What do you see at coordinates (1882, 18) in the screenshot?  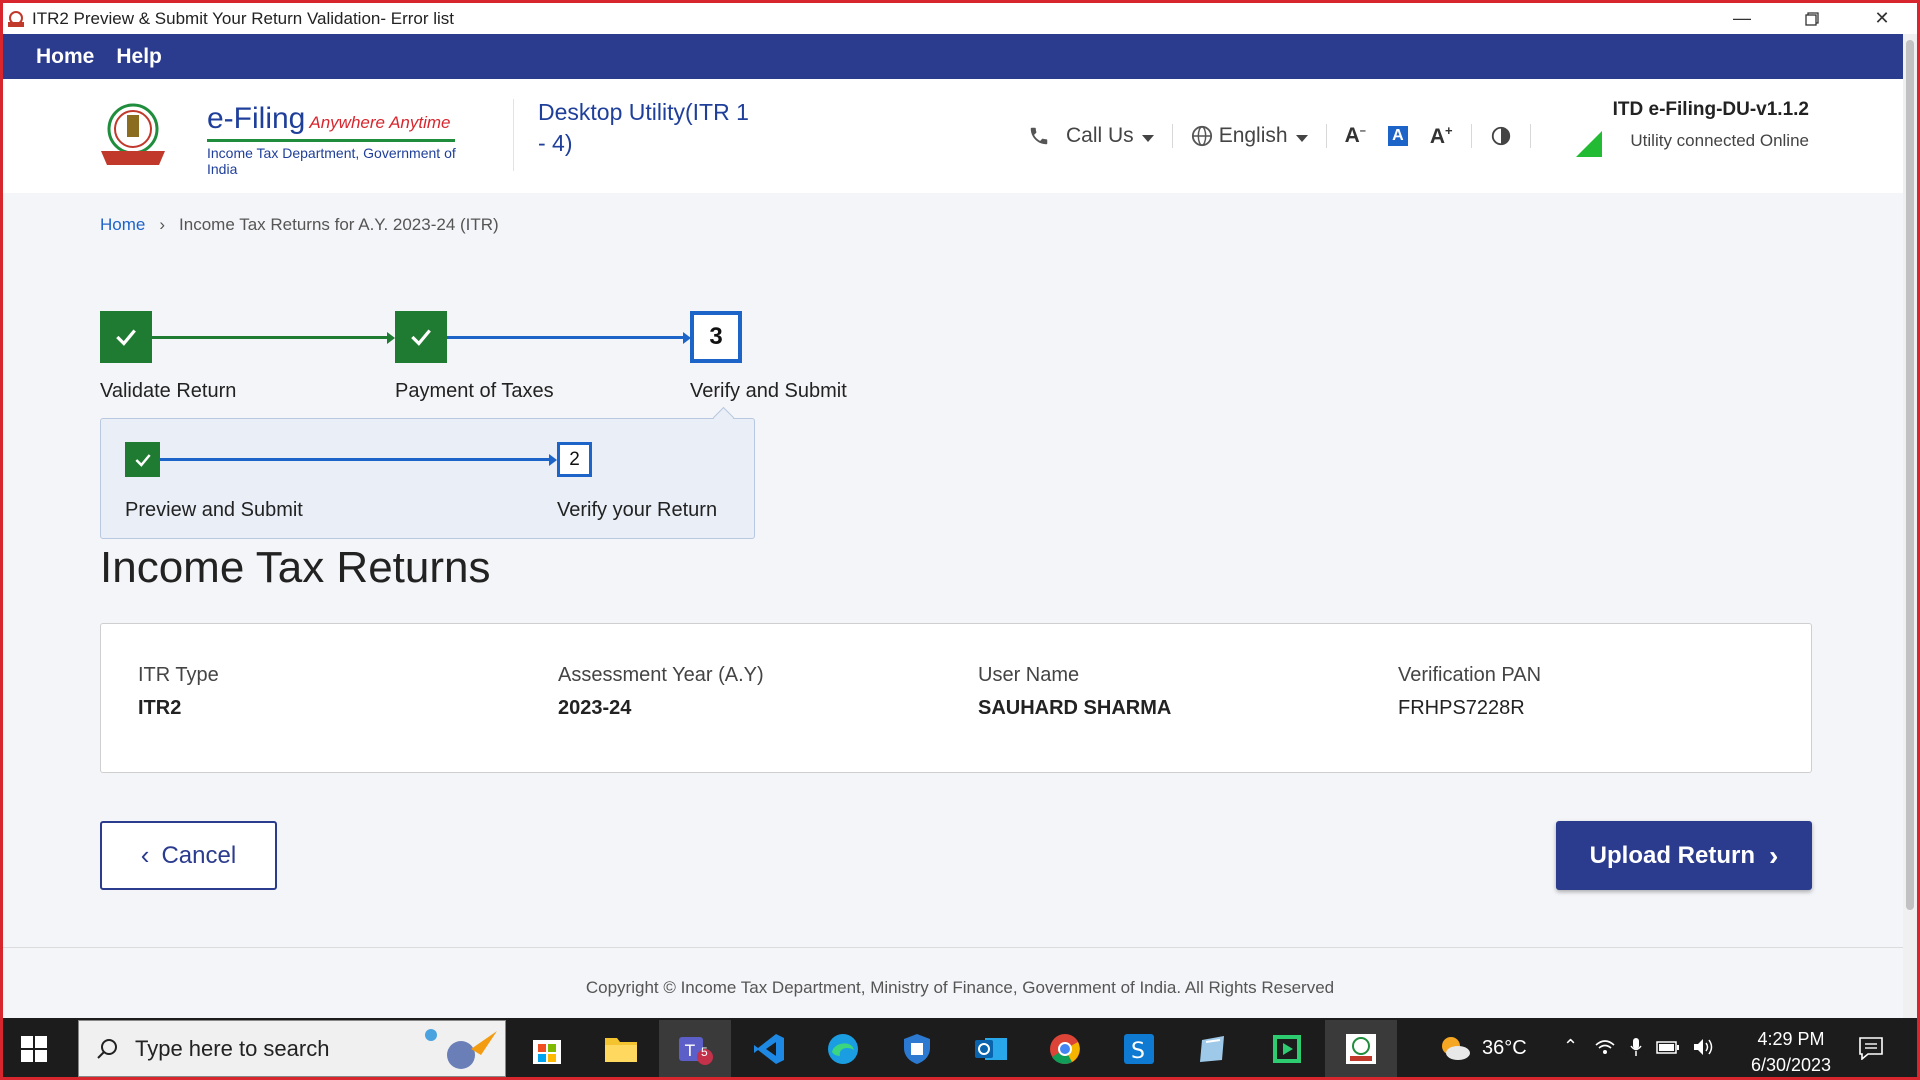 I see `close-icon: ✕` at bounding box center [1882, 18].